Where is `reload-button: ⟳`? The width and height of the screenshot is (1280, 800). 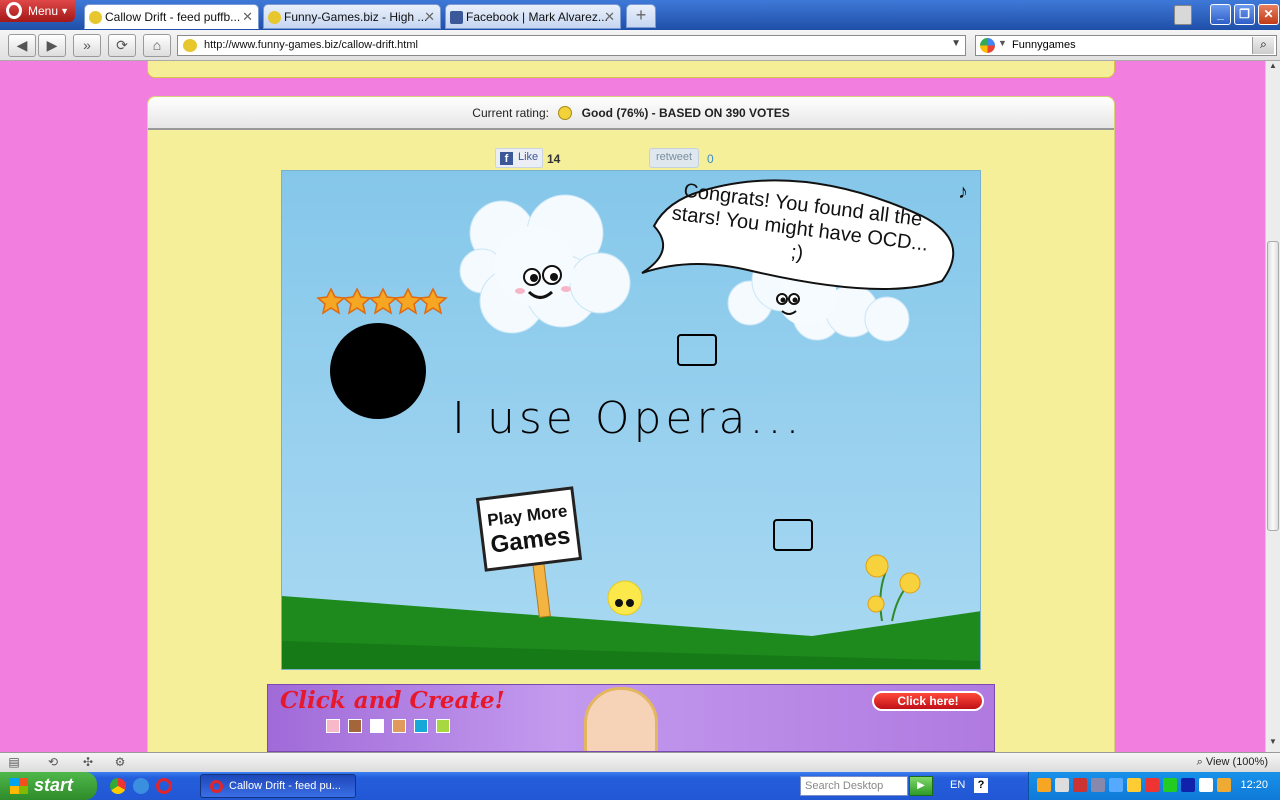 reload-button: ⟳ is located at coordinates (122, 45).